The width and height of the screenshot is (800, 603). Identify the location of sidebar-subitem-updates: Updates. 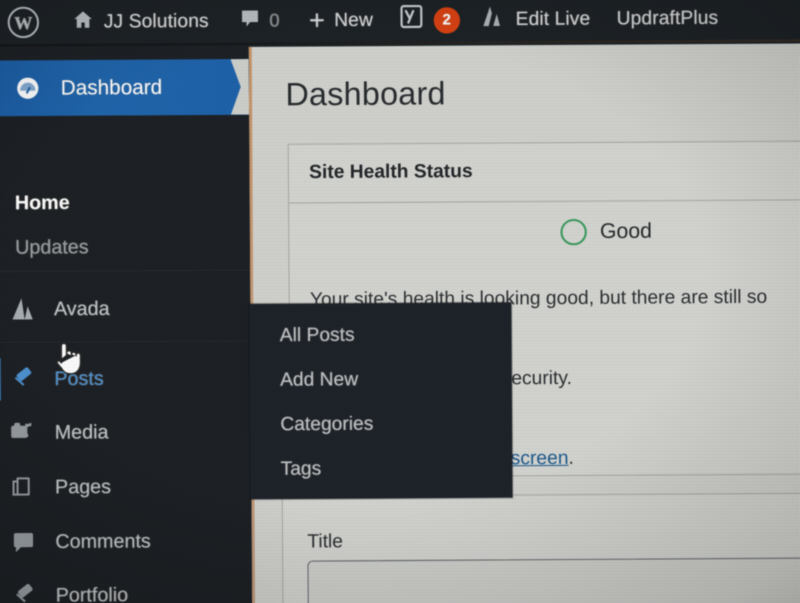
(125, 247).